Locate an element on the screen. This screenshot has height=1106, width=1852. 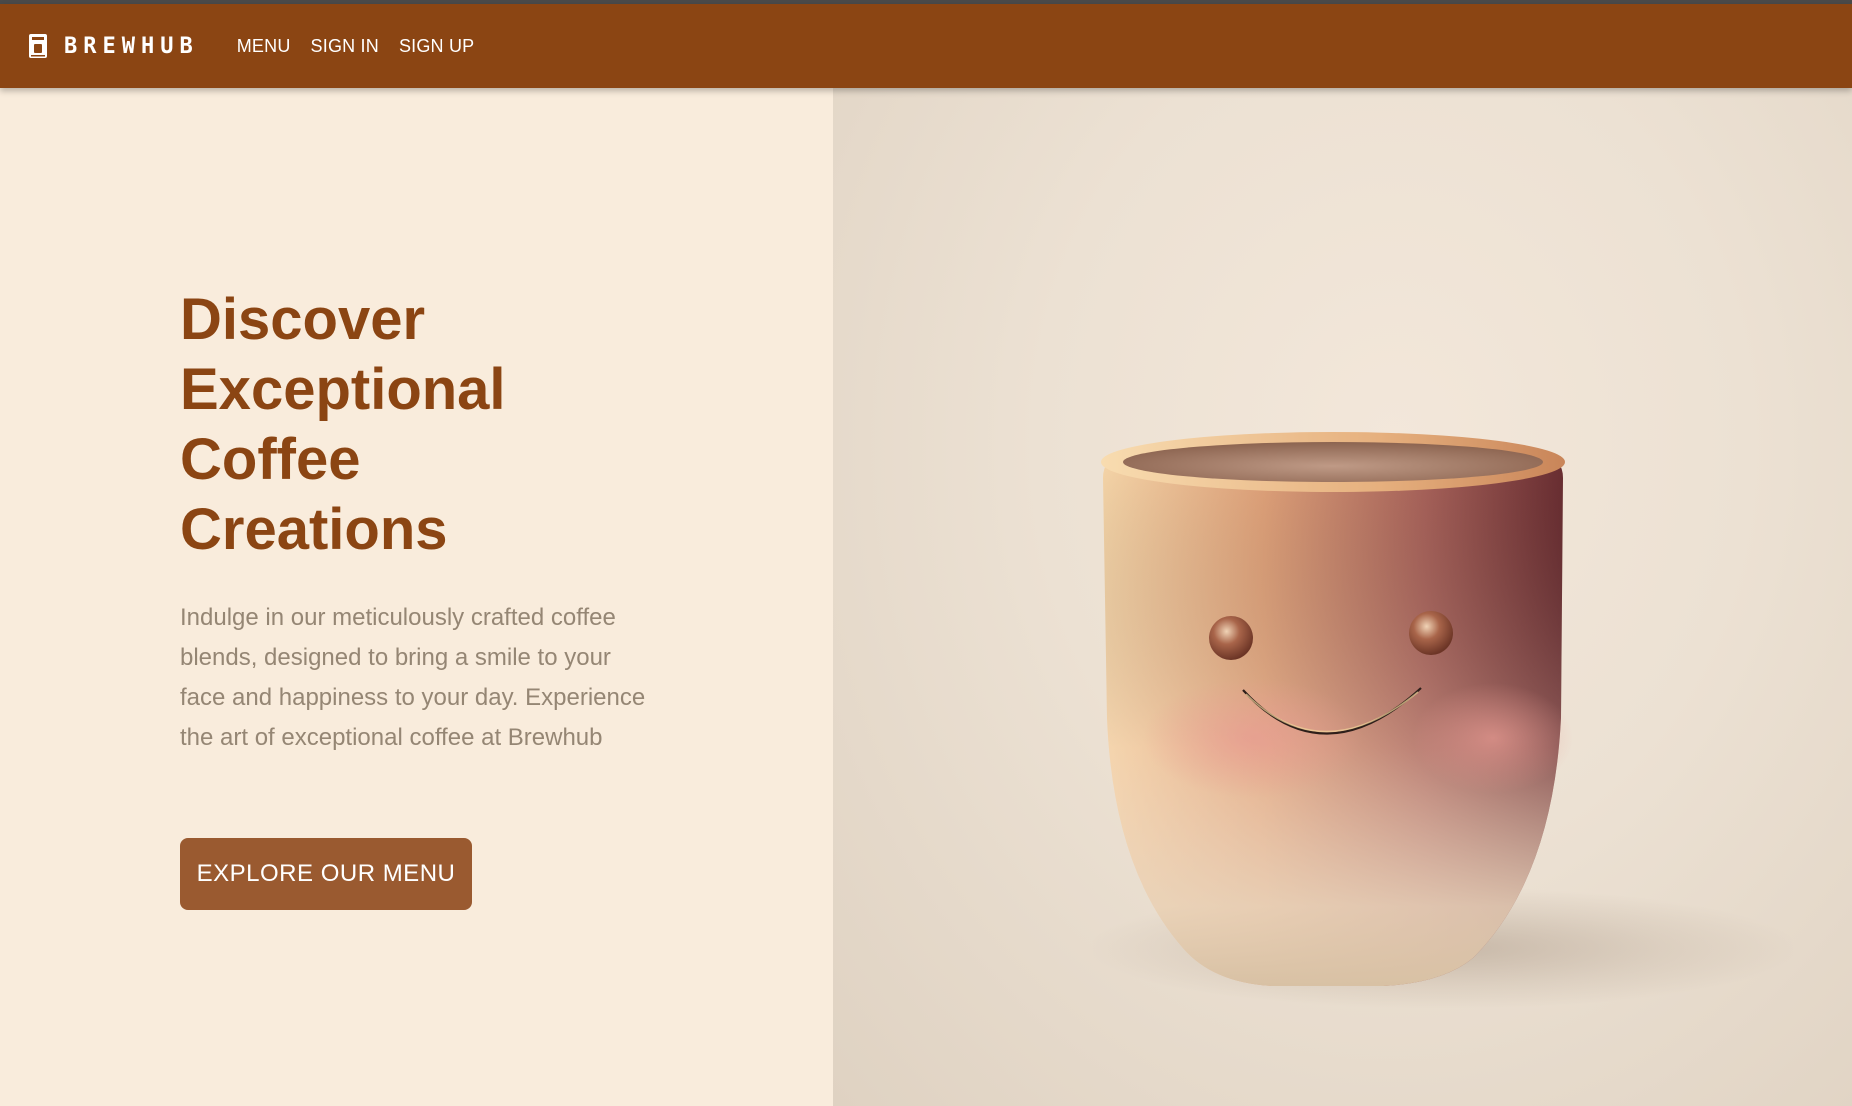
brand-logo-link: BREWHUB is located at coordinates (113, 46).